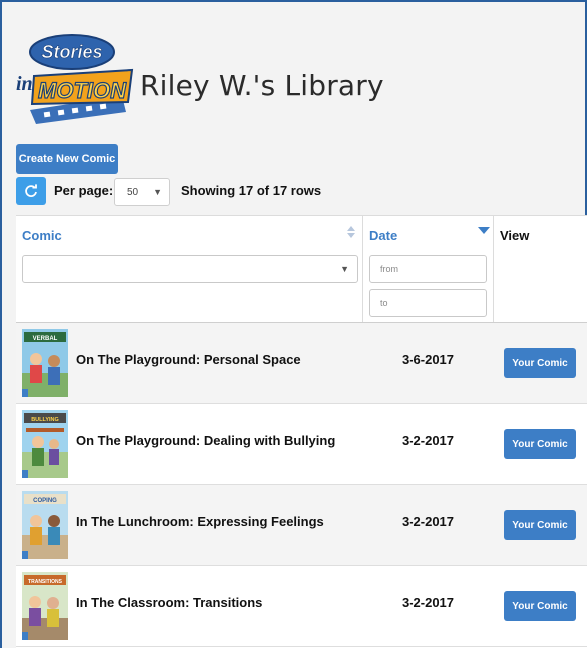  Describe the element at coordinates (71, 52) in the screenshot. I see `svg-text: Stories` at that location.